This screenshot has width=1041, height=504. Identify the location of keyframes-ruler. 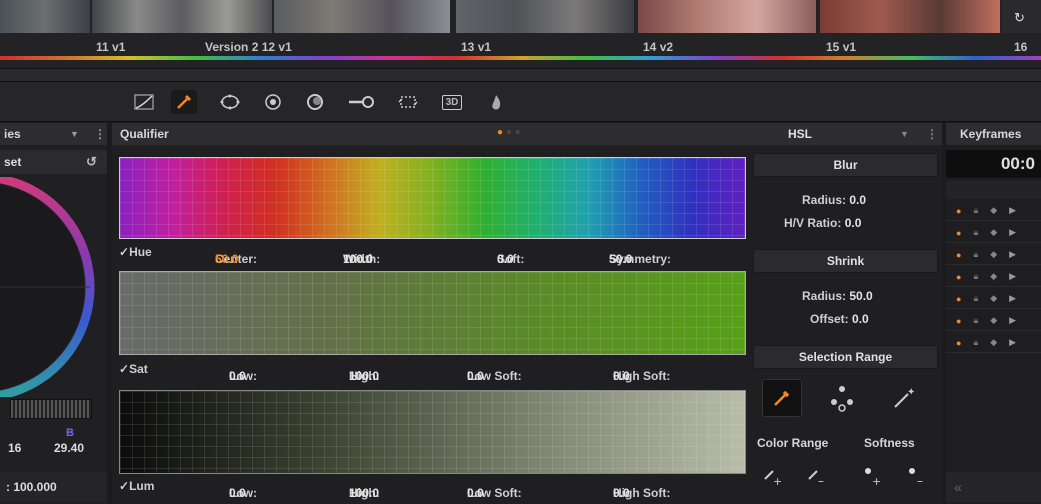
(993, 190).